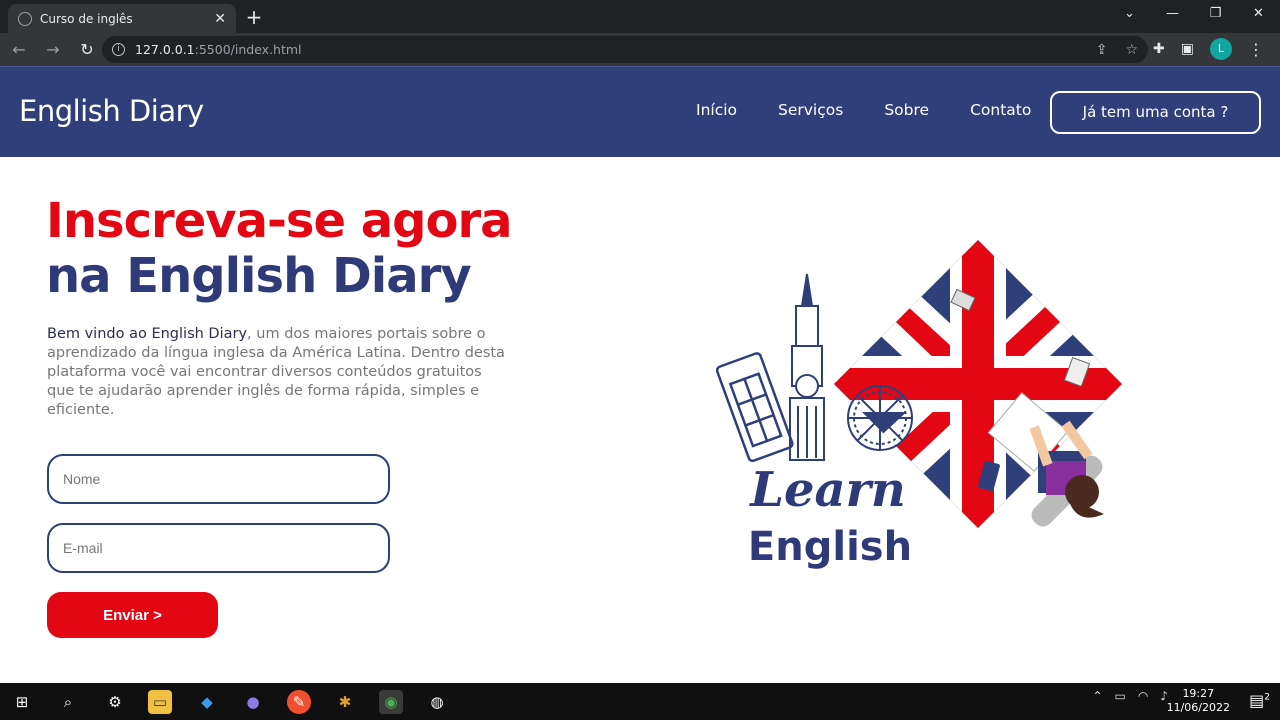 The height and width of the screenshot is (720, 1280). I want to click on learn-english-illustration: Learn English, so click(919, 405).